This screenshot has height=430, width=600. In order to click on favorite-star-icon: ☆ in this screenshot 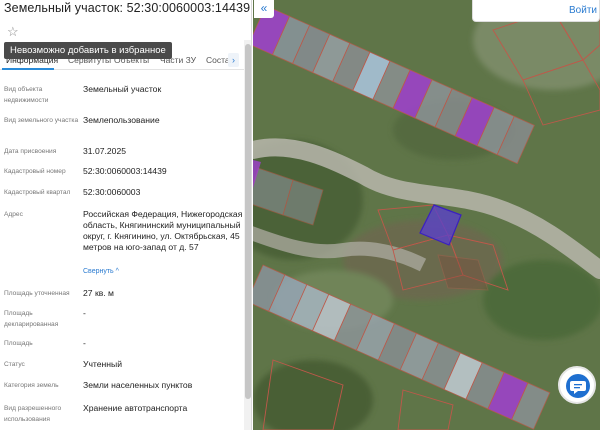, I will do `click(13, 32)`.